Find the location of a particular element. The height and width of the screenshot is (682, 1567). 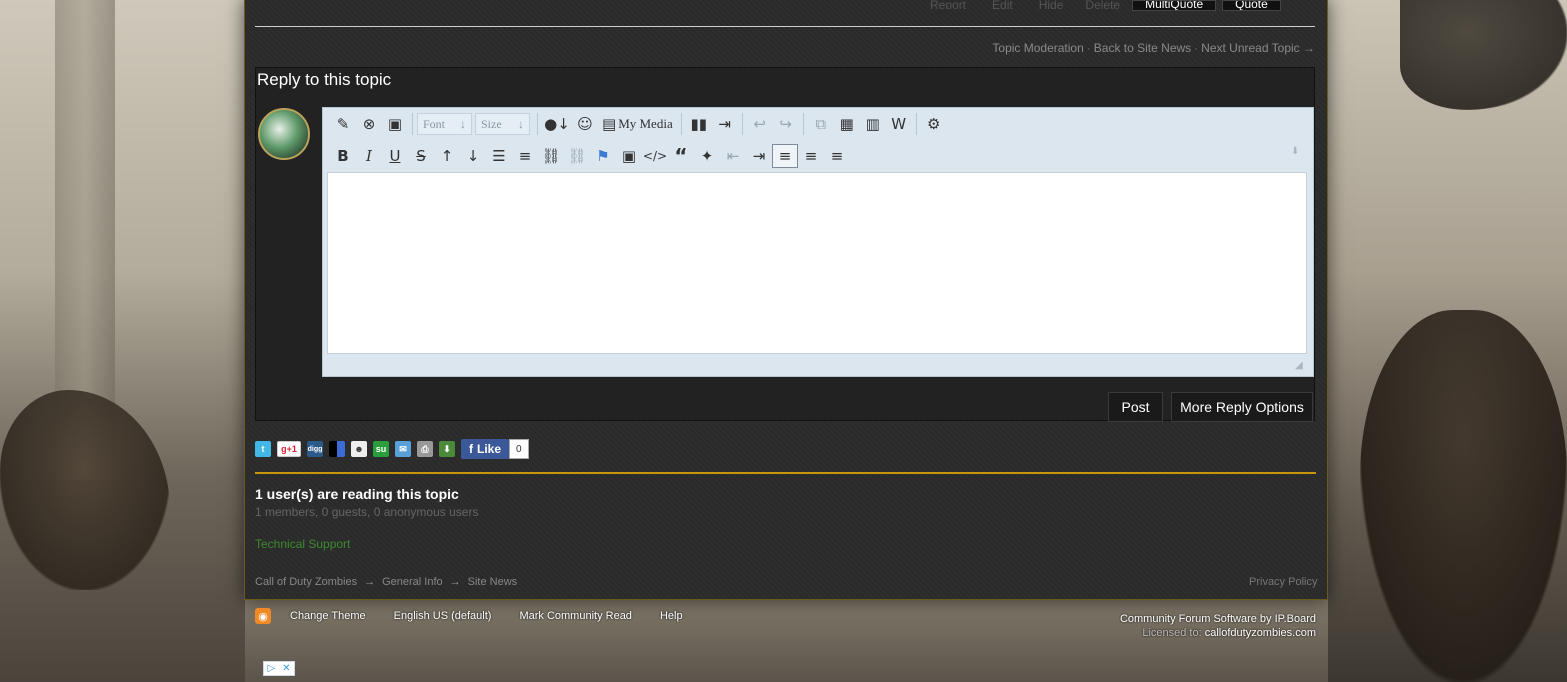

active-readers-title: 1 user(s) are reading this topic is located at coordinates (357, 494).